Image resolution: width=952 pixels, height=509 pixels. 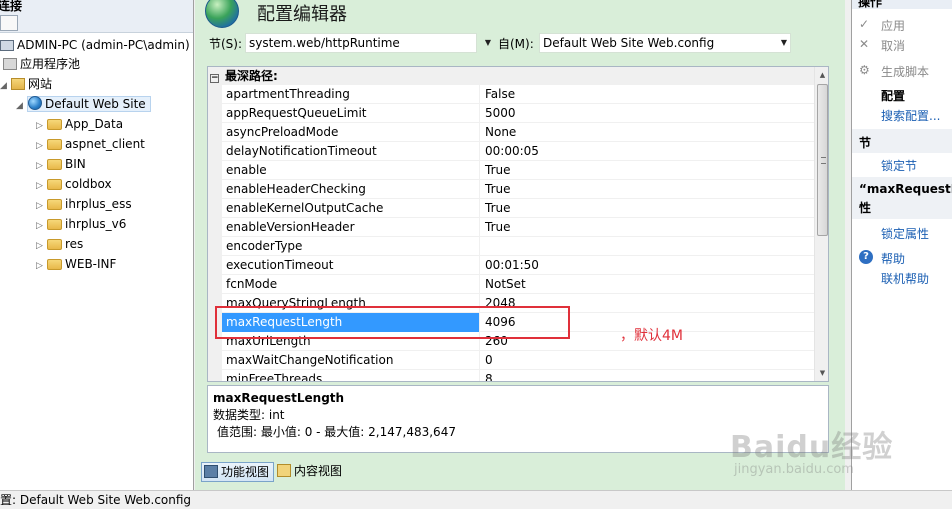 What do you see at coordinates (899, 165) in the screenshot?
I see `lock-section-link: 锁定节` at bounding box center [899, 165].